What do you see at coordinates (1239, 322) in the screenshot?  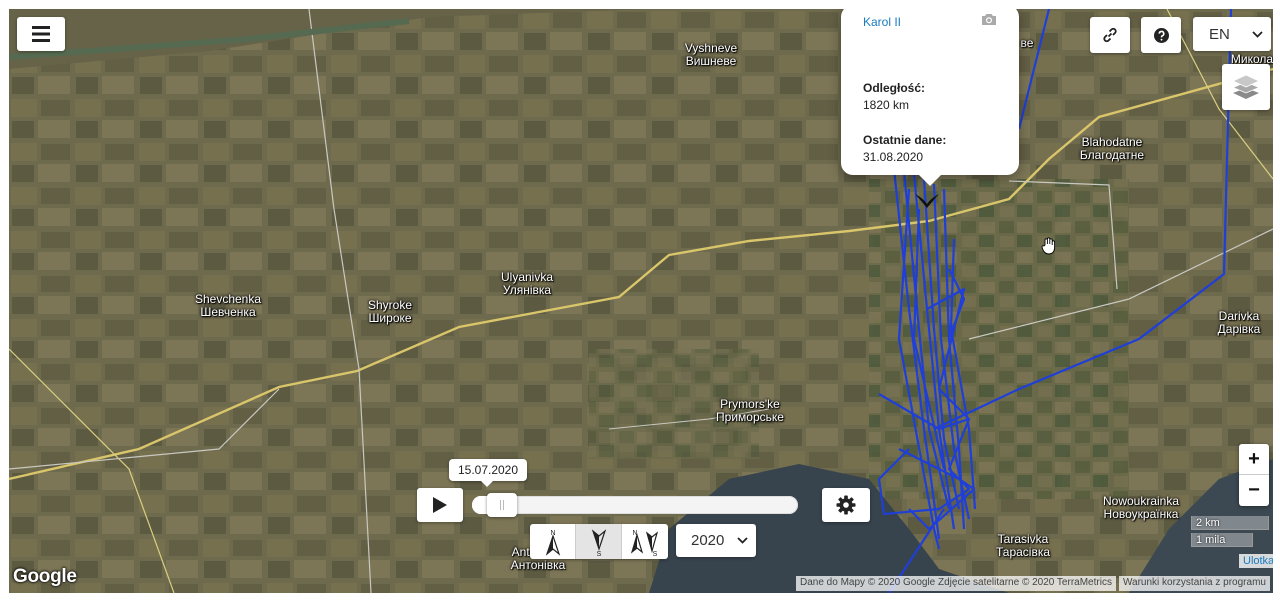 I see `place-darivka: Darivka Дарівка` at bounding box center [1239, 322].